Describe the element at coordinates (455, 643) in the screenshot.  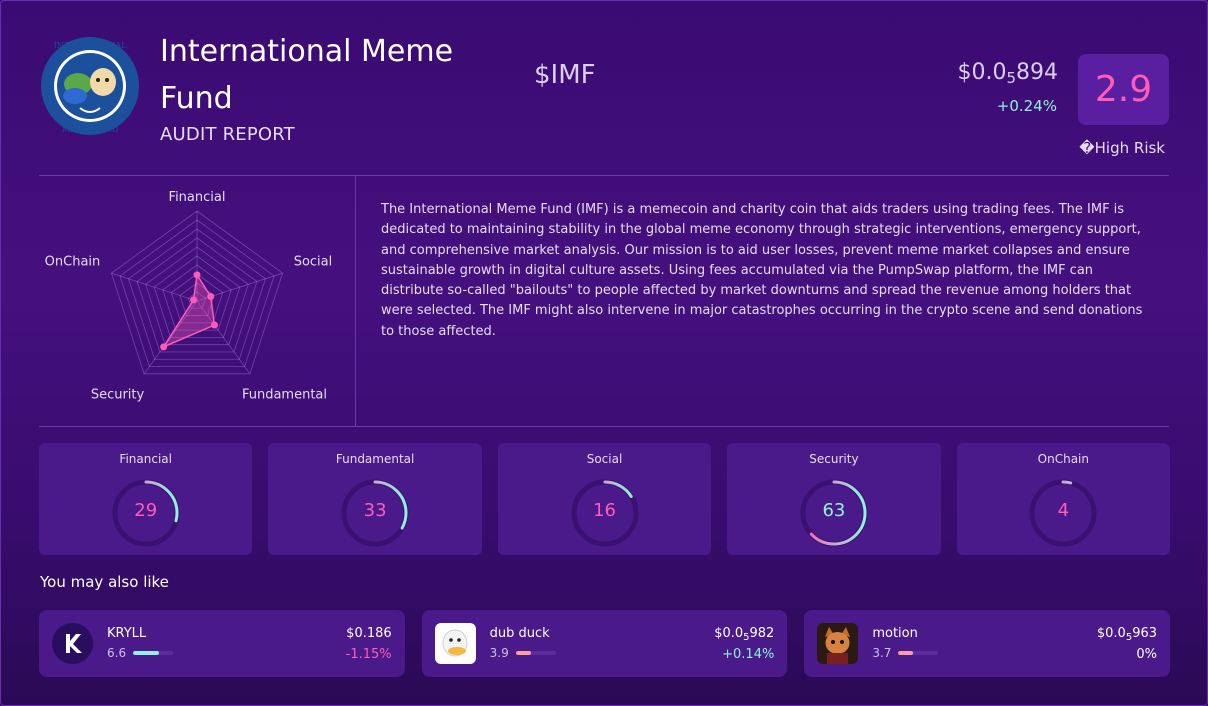
I see `duck-icon` at that location.